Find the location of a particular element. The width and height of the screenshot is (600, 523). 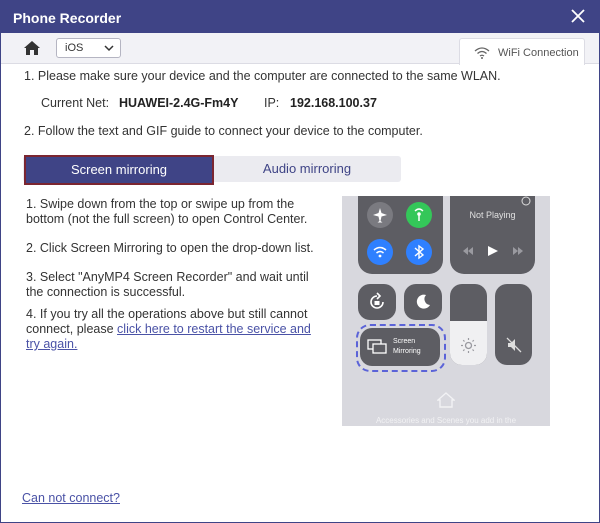

airplay-icon is located at coordinates (526, 201).